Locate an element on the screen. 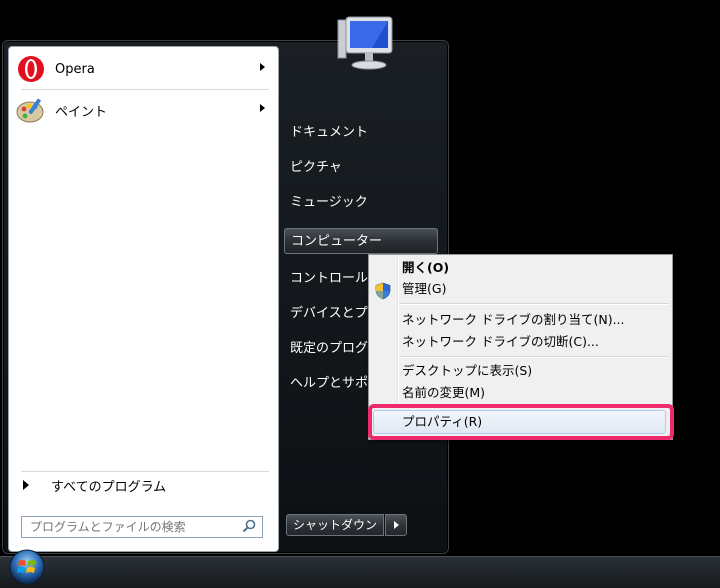  uac-shield-icon is located at coordinates (383, 291).